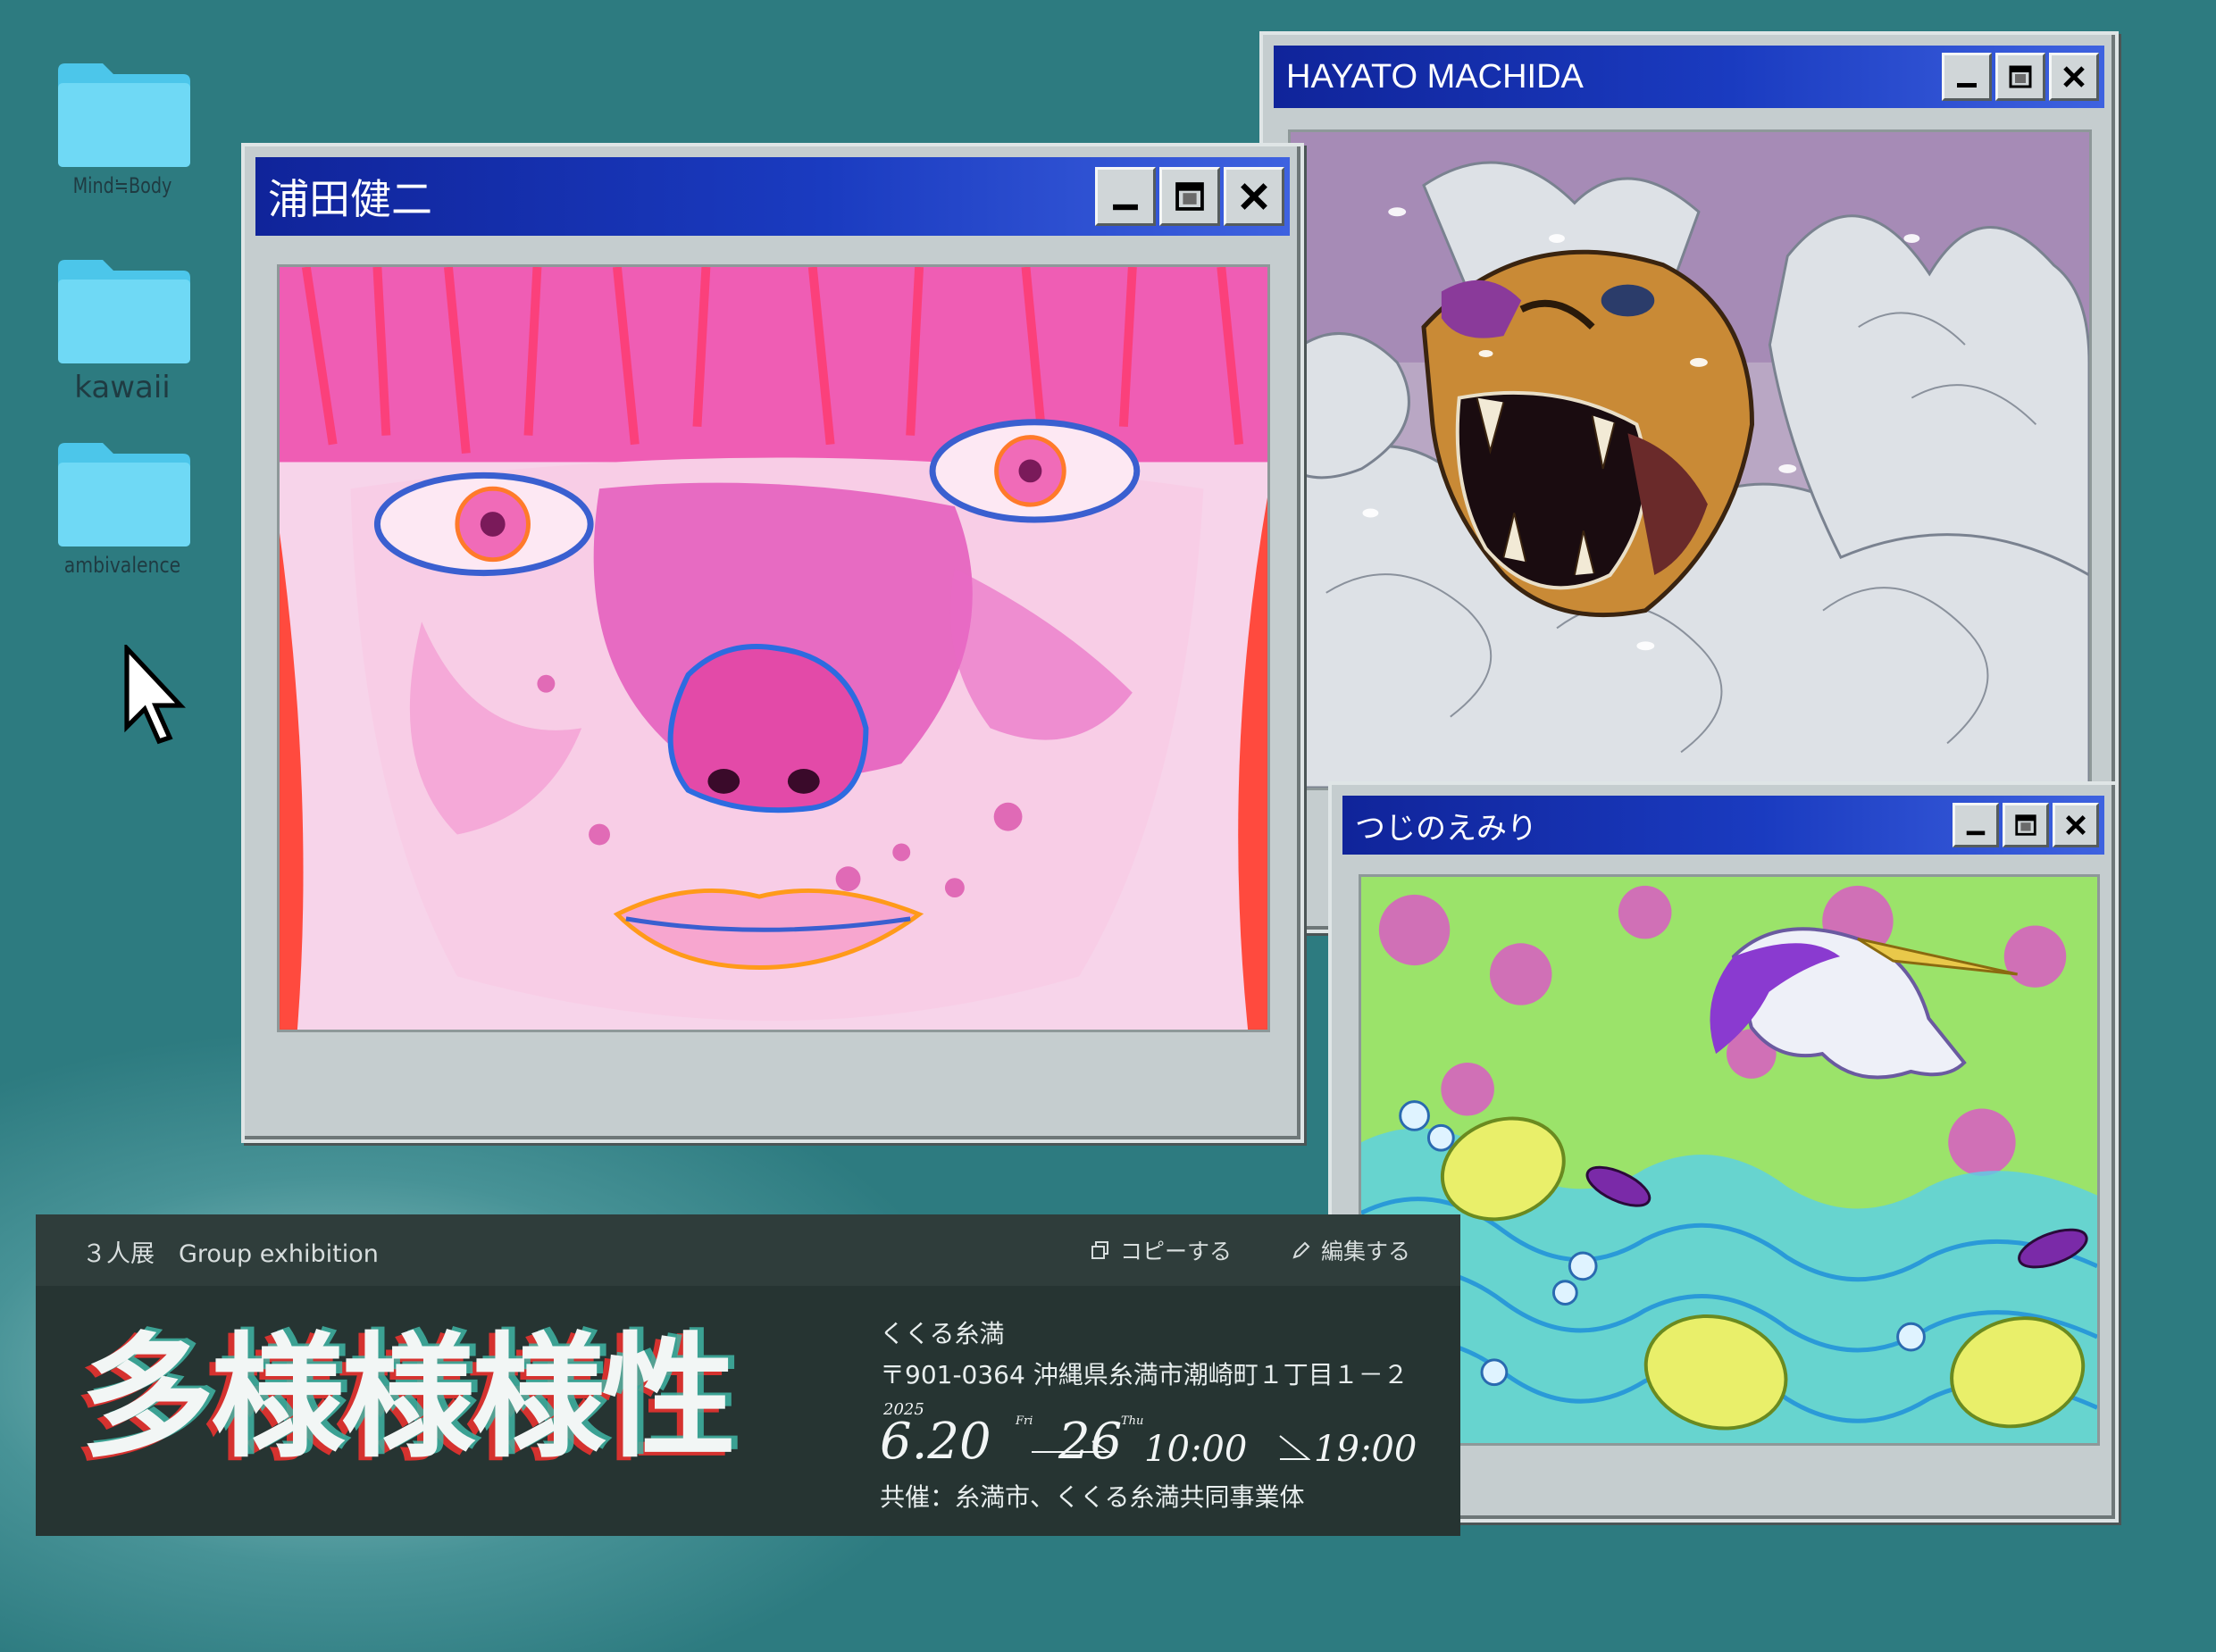 Image resolution: width=2216 pixels, height=1652 pixels. Describe the element at coordinates (122, 387) in the screenshot. I see `folder-label: kawaii` at that location.